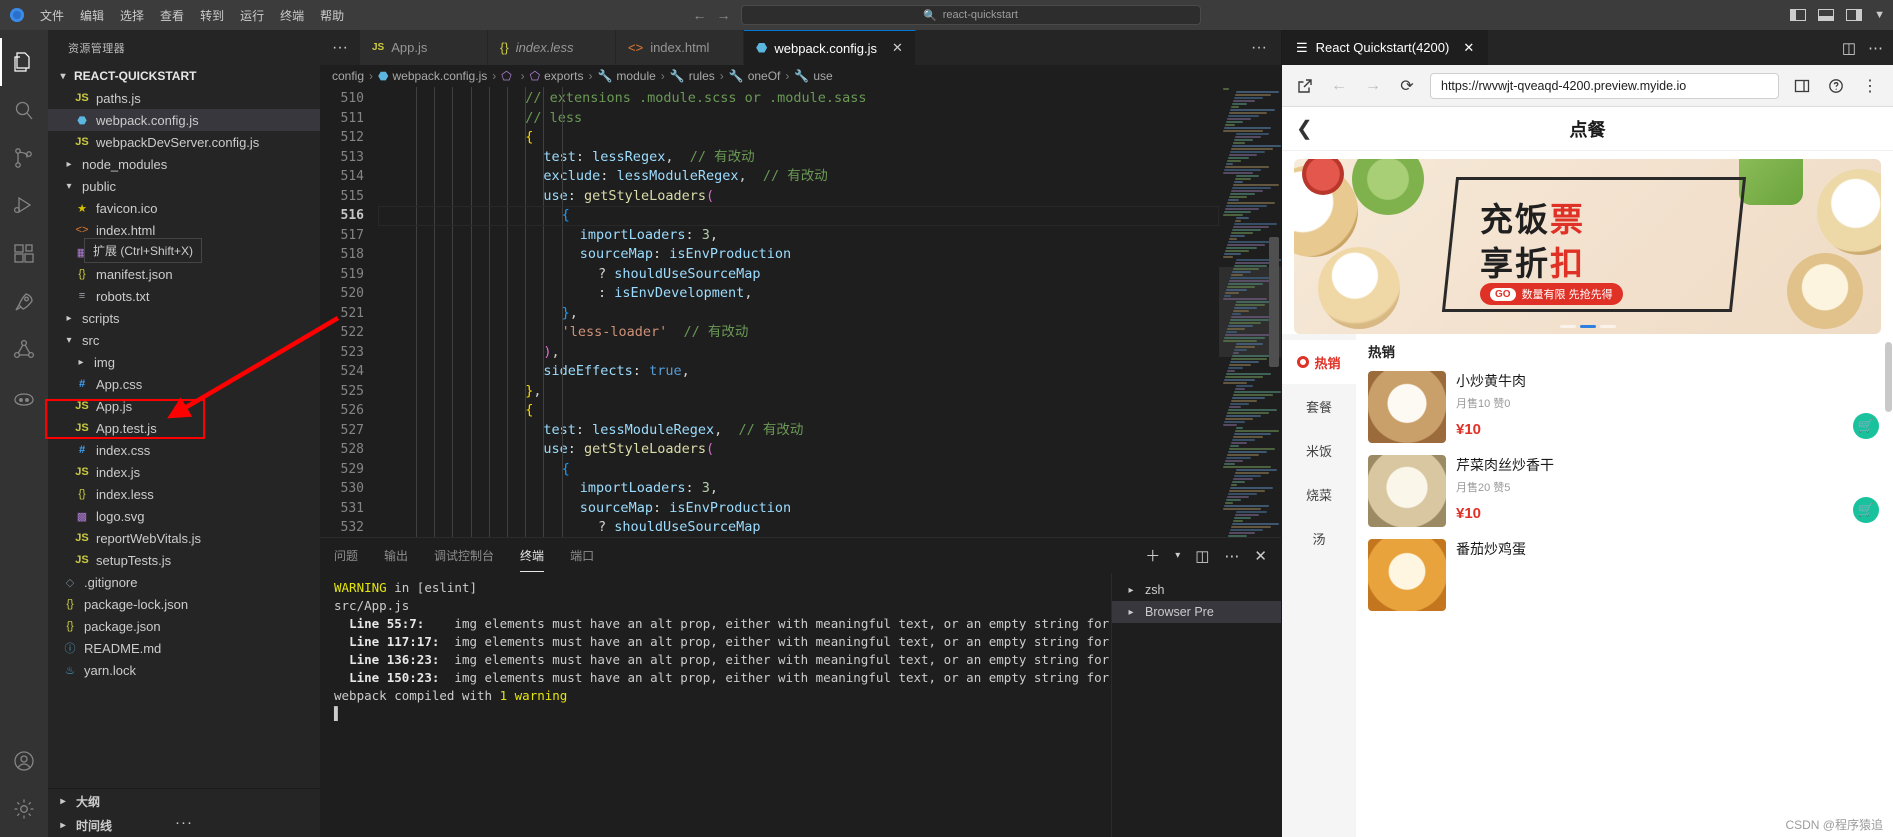  What do you see at coordinates (1551, 294) in the screenshot?
I see `banner-cta: GO 数量有限 先抢先得` at bounding box center [1551, 294].